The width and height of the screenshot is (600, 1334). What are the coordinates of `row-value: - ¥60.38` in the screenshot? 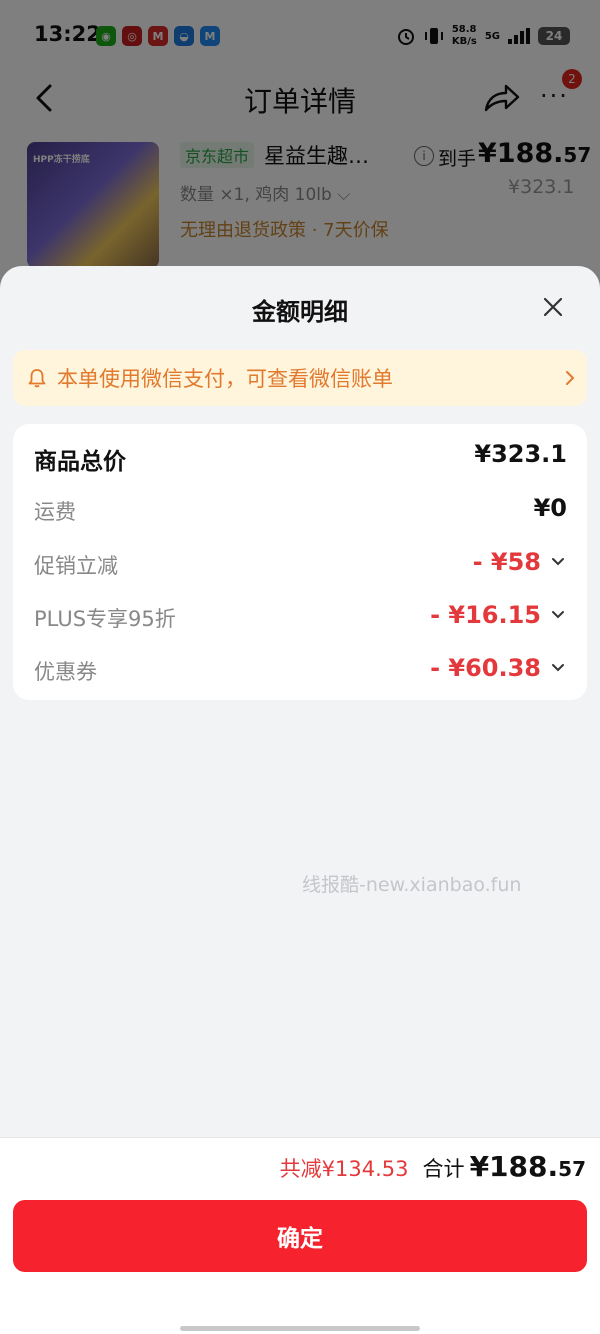 It's located at (485, 668).